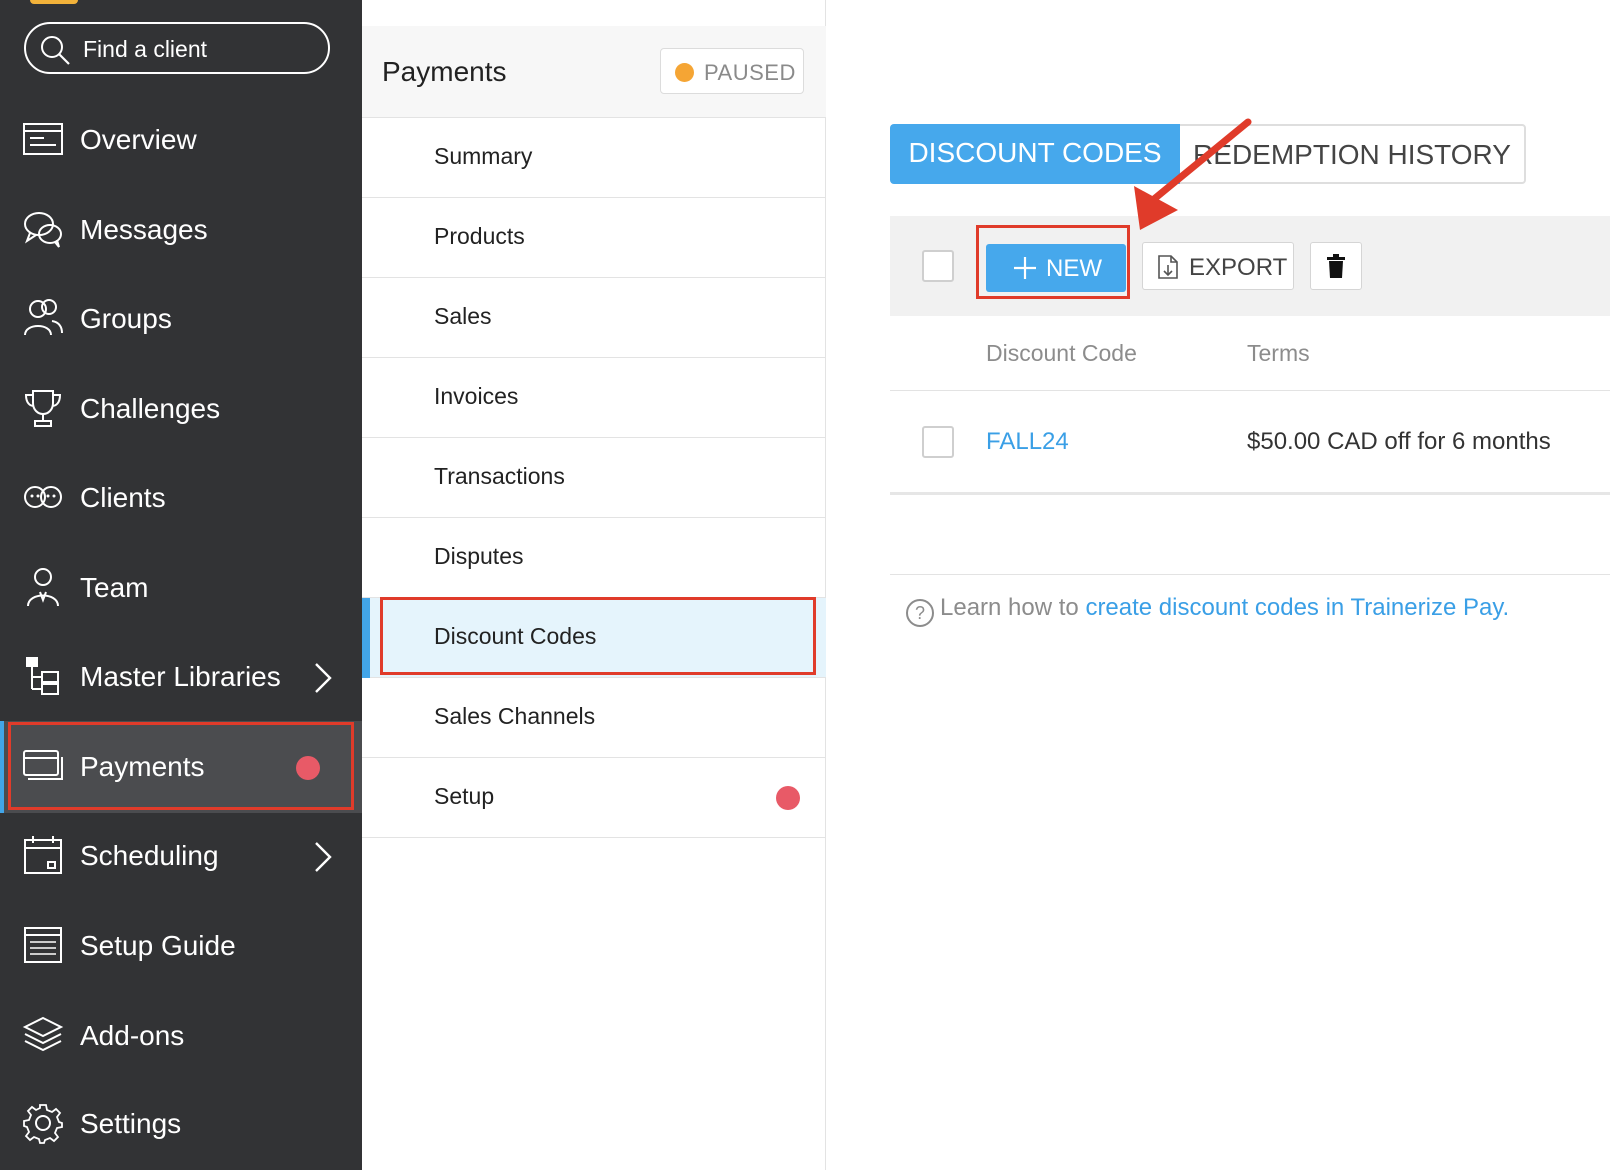 Image resolution: width=1610 pixels, height=1170 pixels. What do you see at coordinates (594, 398) in the screenshot?
I see `subnav-item-invoices: Invoices` at bounding box center [594, 398].